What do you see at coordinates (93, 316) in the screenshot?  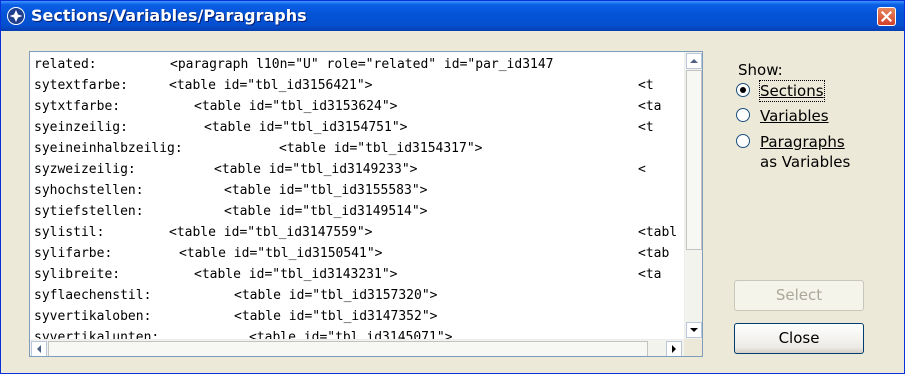 I see `list-item-name: syvertikaloben:` at bounding box center [93, 316].